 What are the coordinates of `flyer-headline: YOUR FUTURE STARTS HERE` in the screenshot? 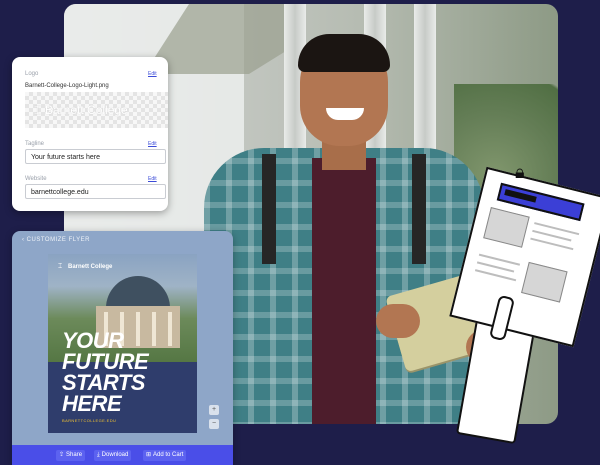 It's located at (105, 372).